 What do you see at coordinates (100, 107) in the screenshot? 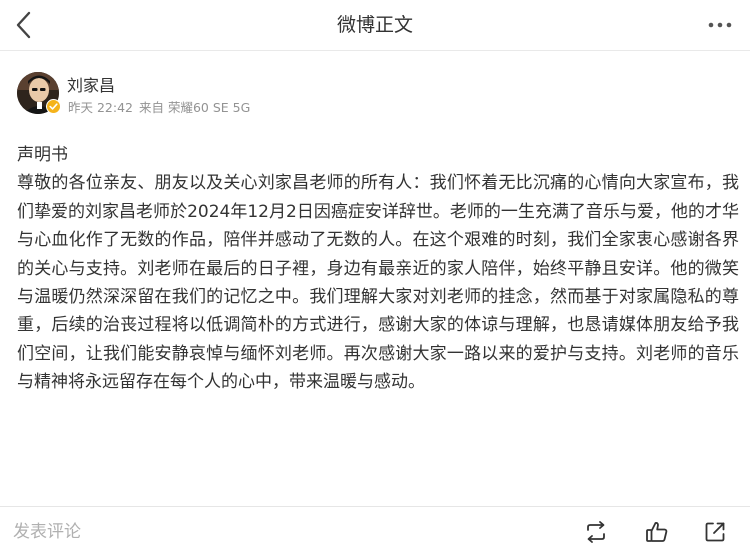
I see `post-time: 昨天 22:42` at bounding box center [100, 107].